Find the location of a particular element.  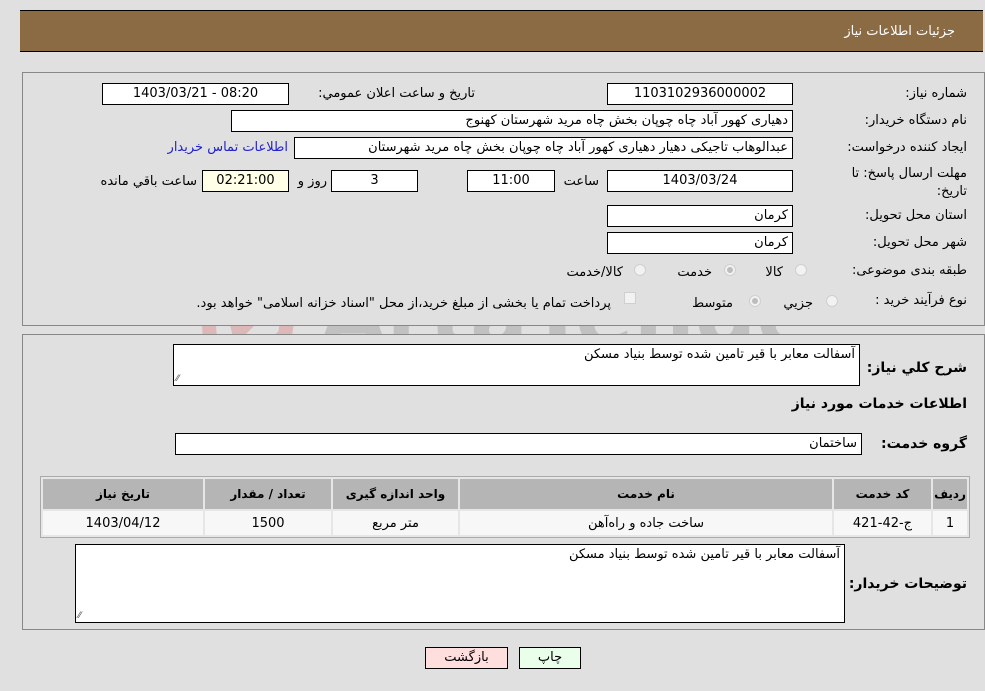

summary-label: شرح کلي نياز: is located at coordinates (916, 368).